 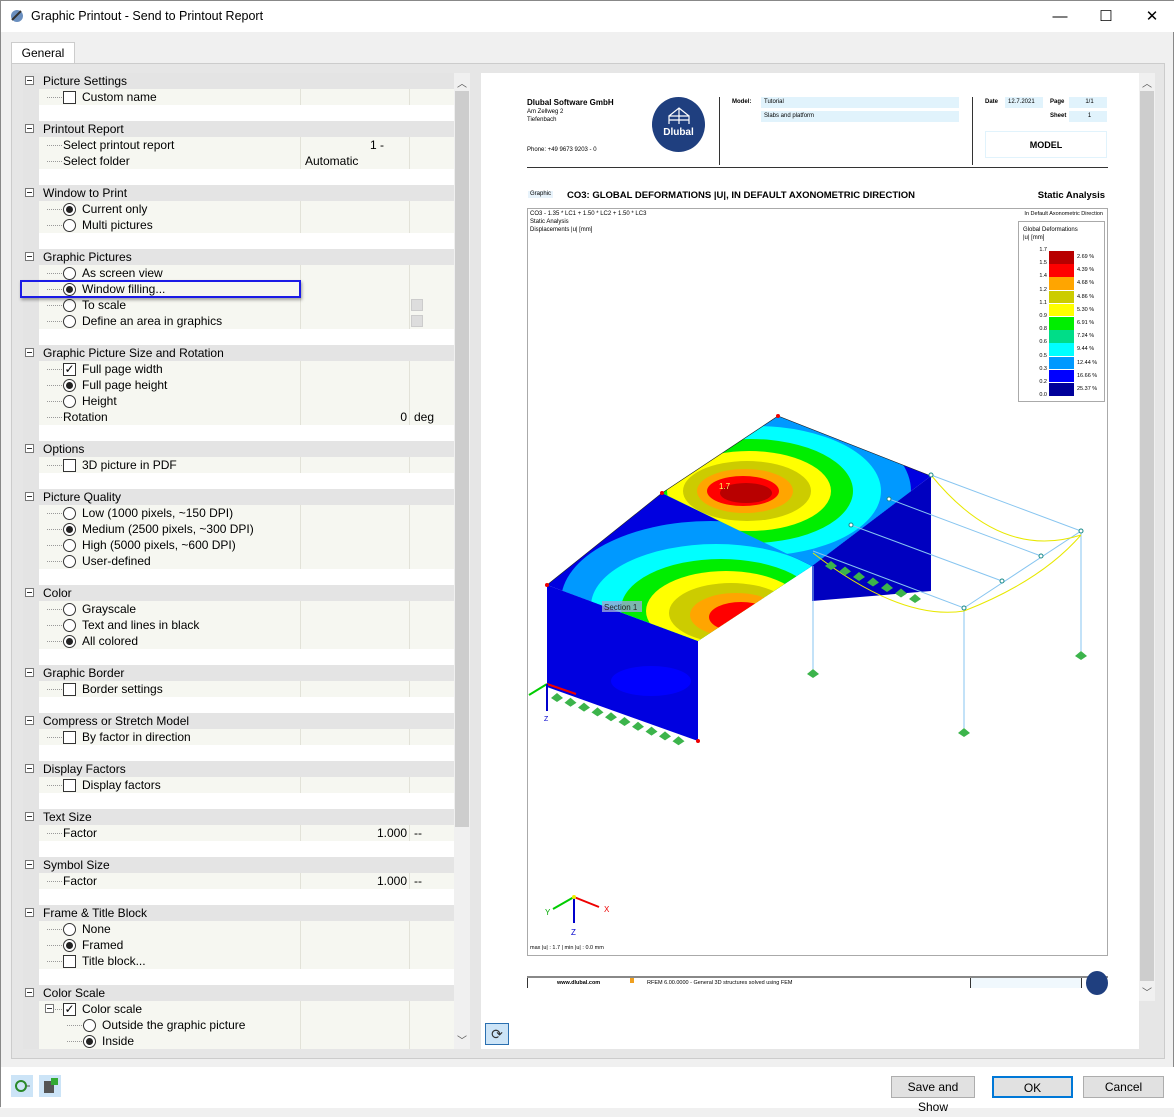 I want to click on axis-triad, so click(x=576, y=909).